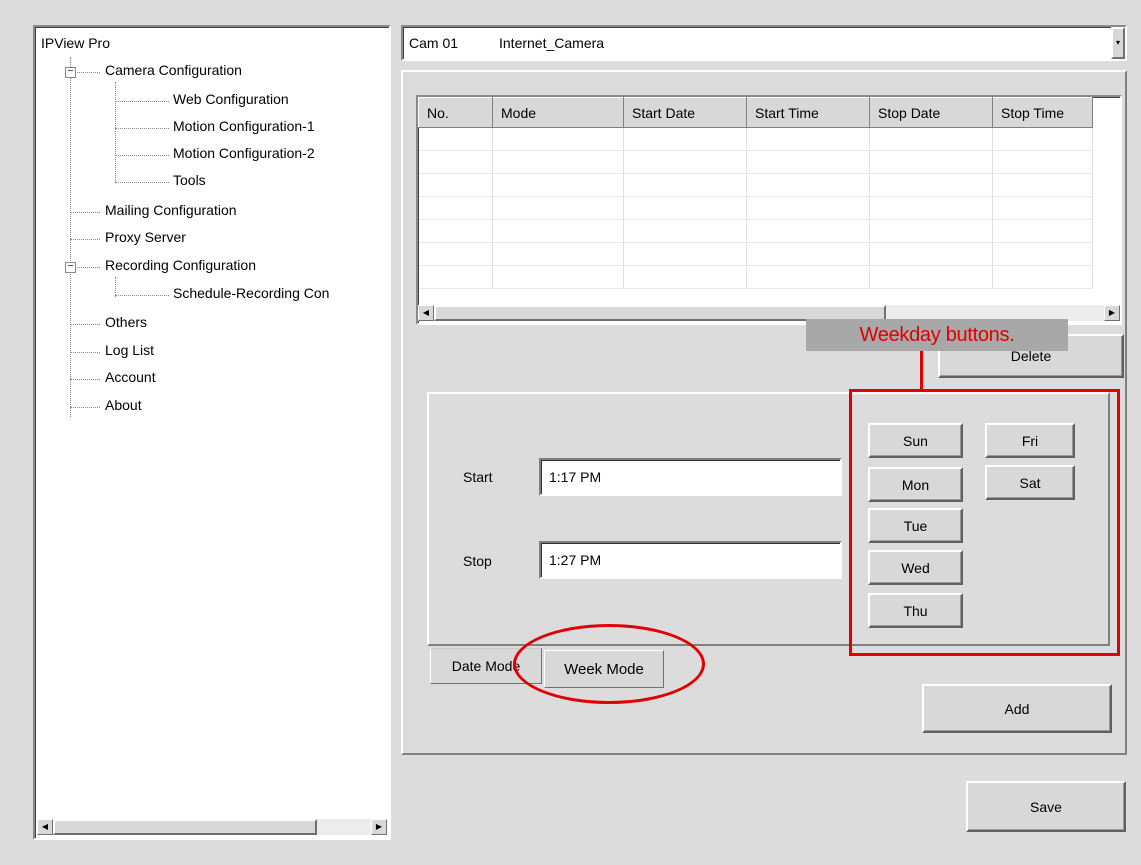  Describe the element at coordinates (921, 370) in the screenshot. I see `callout-pointer` at that location.